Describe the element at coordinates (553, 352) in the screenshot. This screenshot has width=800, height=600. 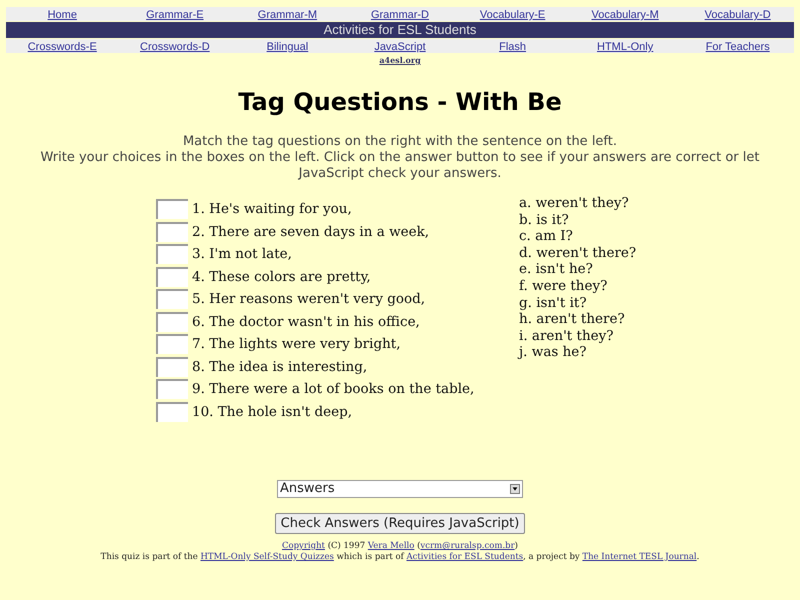
I see `tag-option-text: j. was he?` at that location.